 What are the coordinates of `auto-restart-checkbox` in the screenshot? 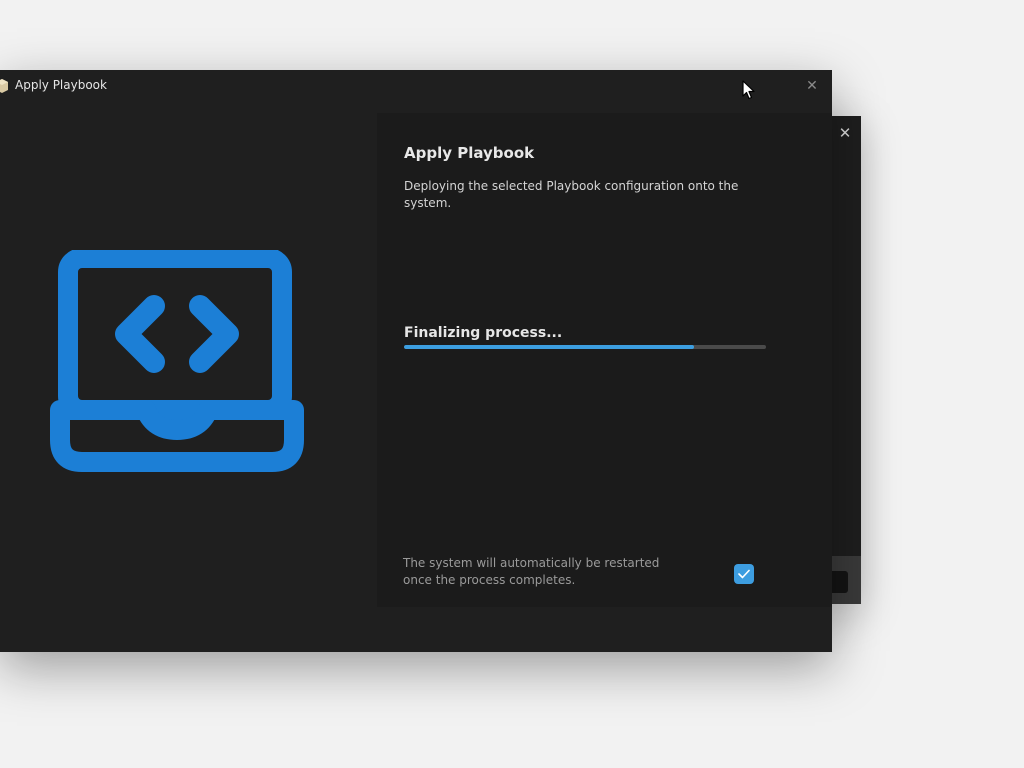 It's located at (744, 574).